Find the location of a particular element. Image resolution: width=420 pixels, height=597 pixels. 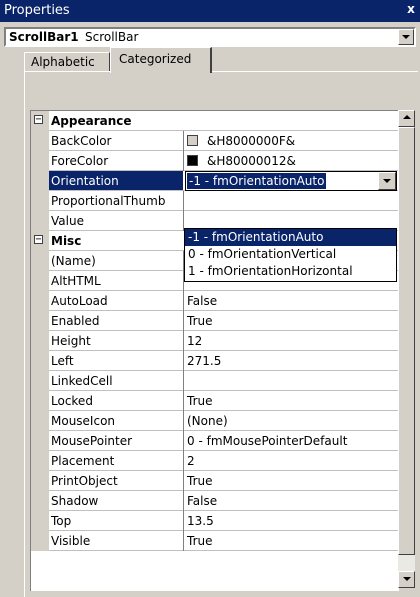

property-value: 0 - fmMousePointerDefault is located at coordinates (267, 441).